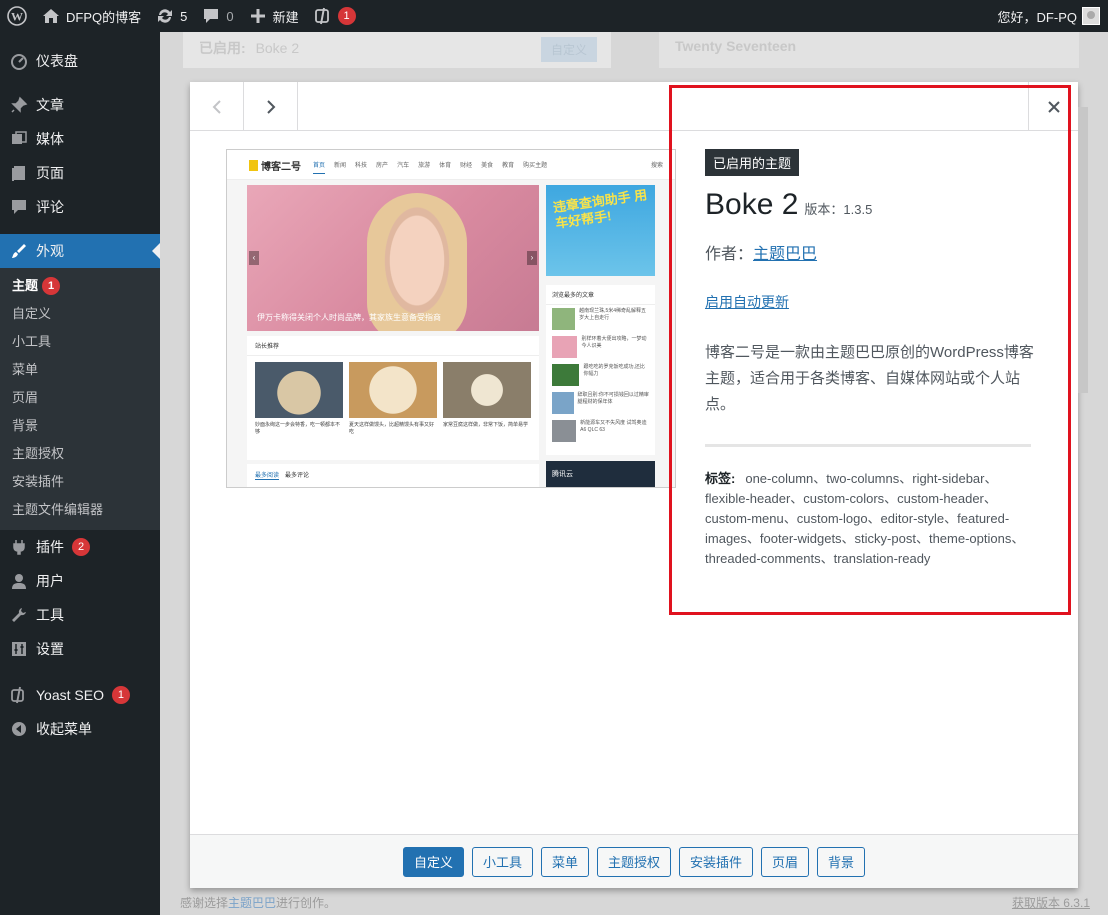 This screenshot has width=1108, height=915. What do you see at coordinates (50, 173) in the screenshot?
I see `menu-label: 页面` at bounding box center [50, 173].